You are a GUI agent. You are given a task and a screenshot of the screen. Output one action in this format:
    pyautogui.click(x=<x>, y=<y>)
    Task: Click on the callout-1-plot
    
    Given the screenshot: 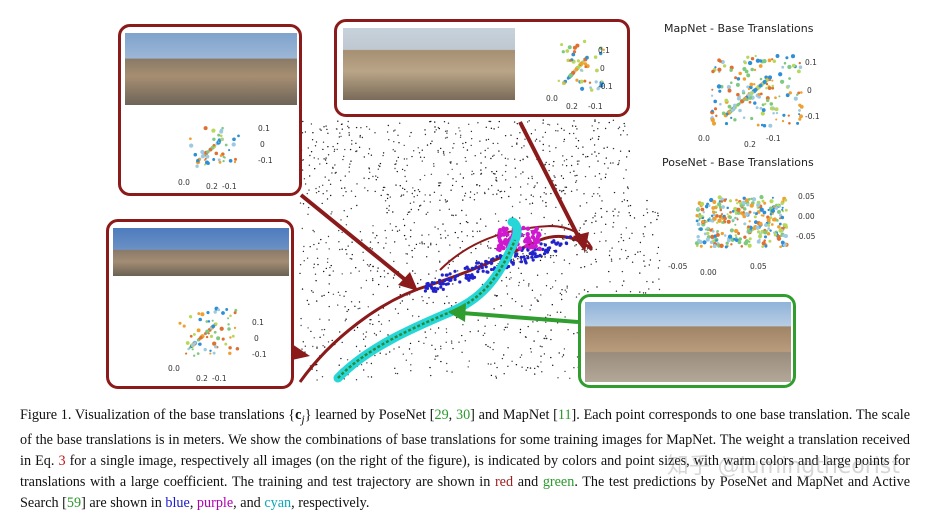 What is the action you would take?
    pyautogui.click(x=214, y=147)
    